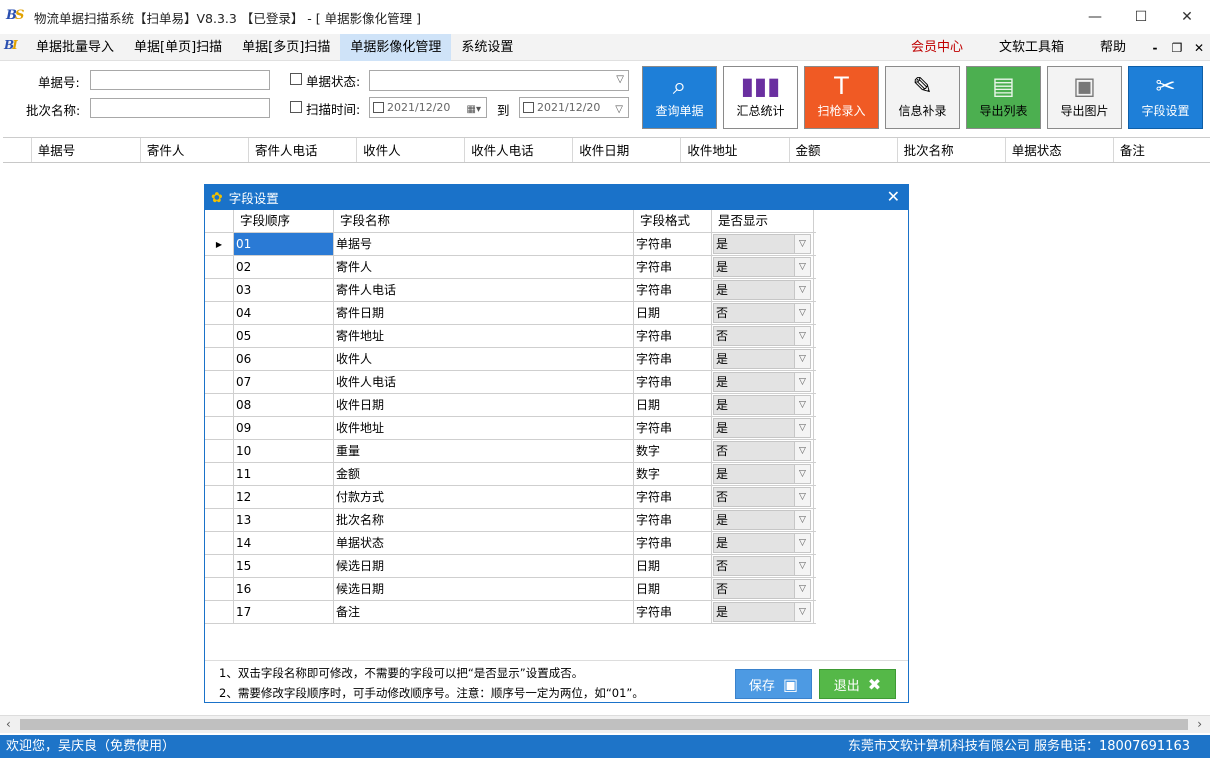  What do you see at coordinates (510, 267) in the screenshot?
I see `field-row: 02 寄件人 字符串是 ▽` at bounding box center [510, 267].